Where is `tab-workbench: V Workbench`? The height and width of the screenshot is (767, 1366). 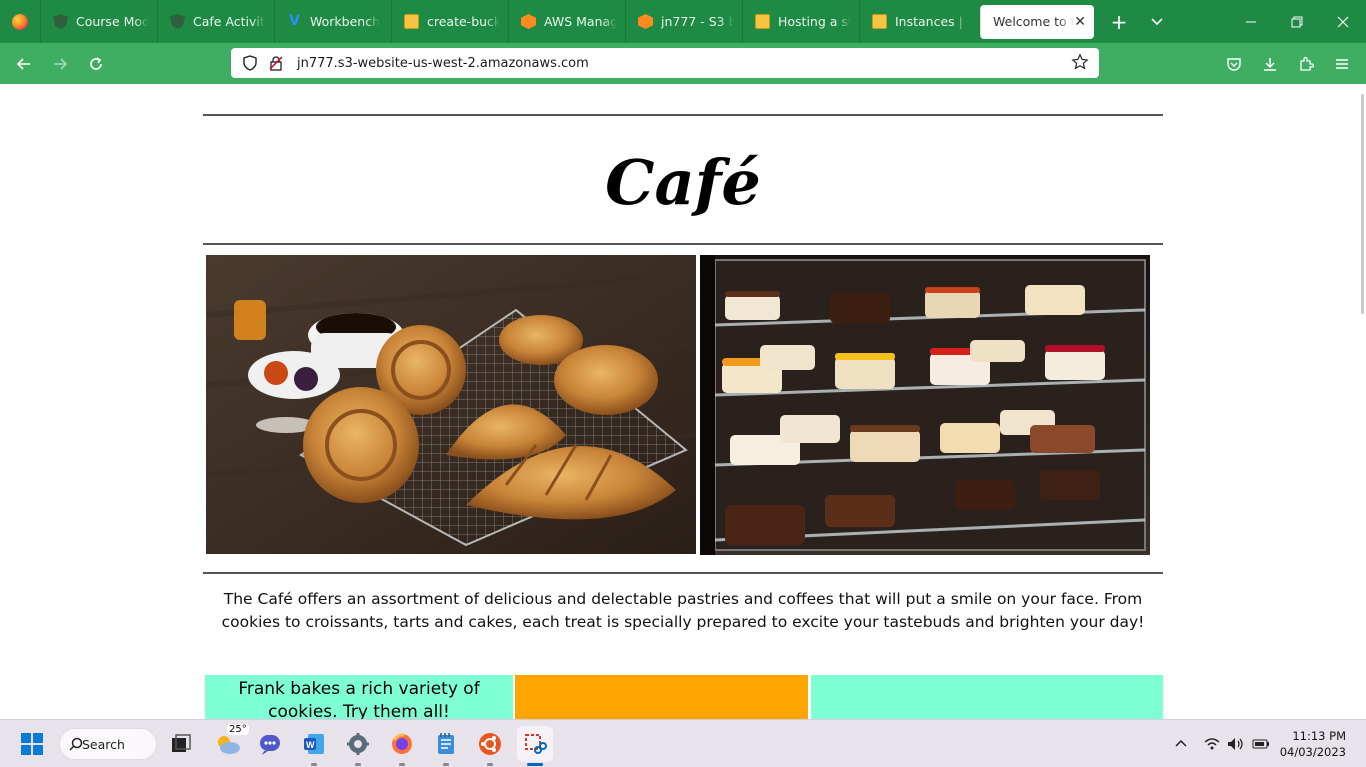
tab-workbench: V Workbench is located at coordinates (332, 21).